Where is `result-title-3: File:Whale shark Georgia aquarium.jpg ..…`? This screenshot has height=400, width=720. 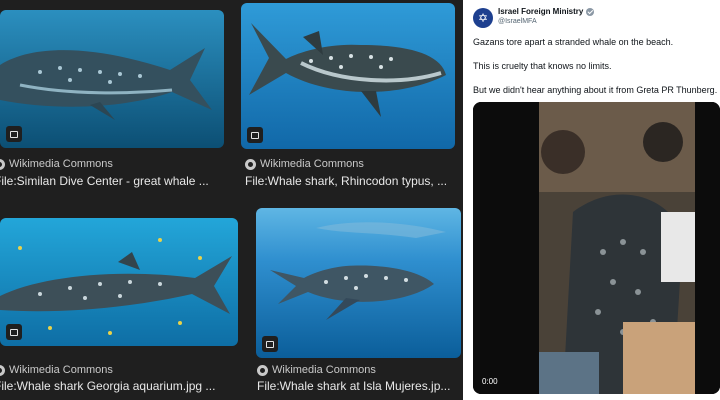 result-title-3: File:Whale shark Georgia aquarium.jpg ..… is located at coordinates (119, 386).